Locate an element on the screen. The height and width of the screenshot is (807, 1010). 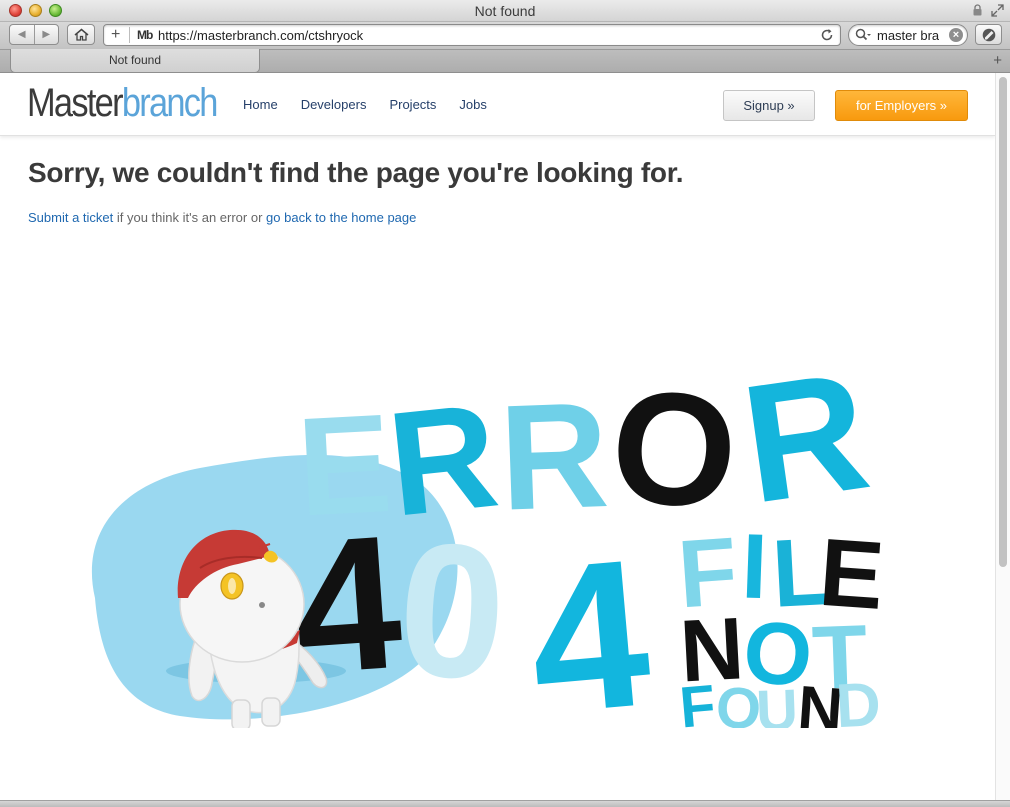
code-digit-2: 0 is located at coordinates (452, 611).